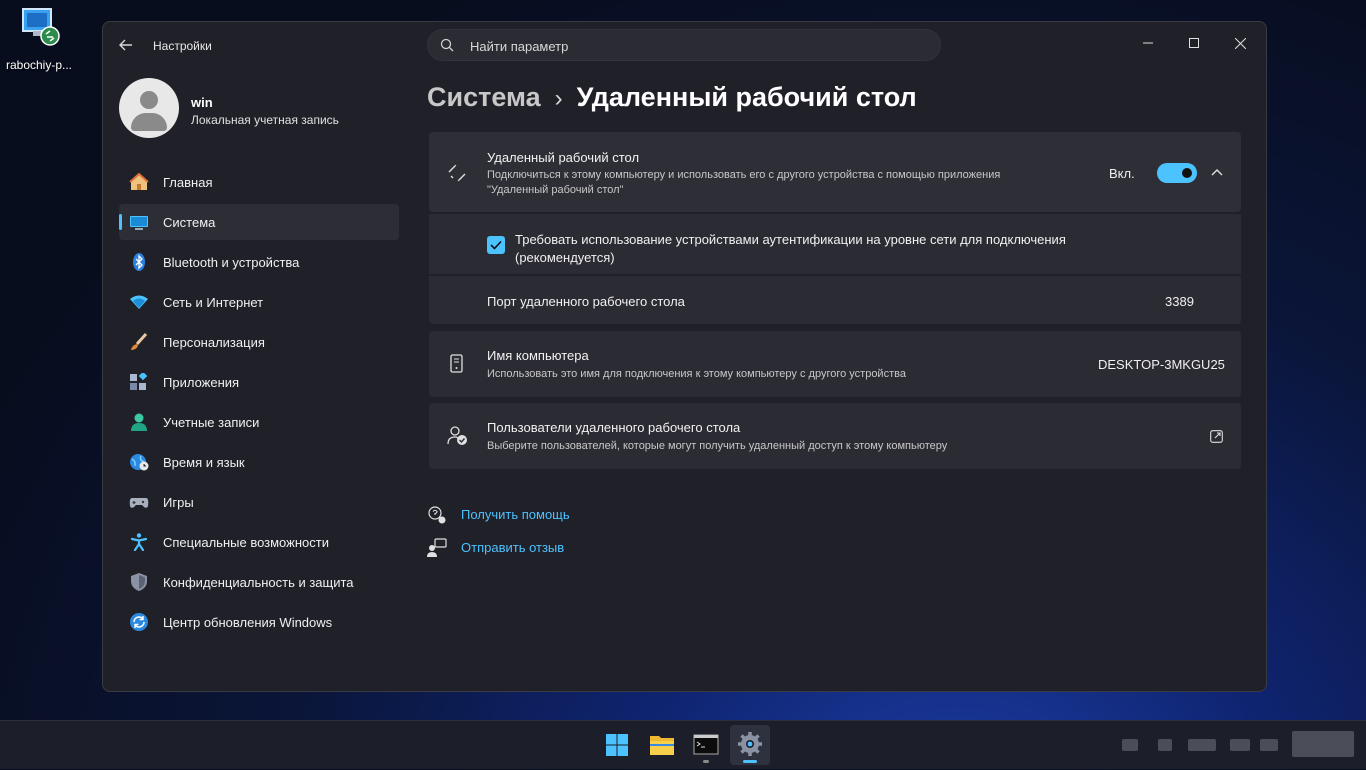 The image size is (1366, 770). I want to click on checkmark-icon, so click(496, 245).